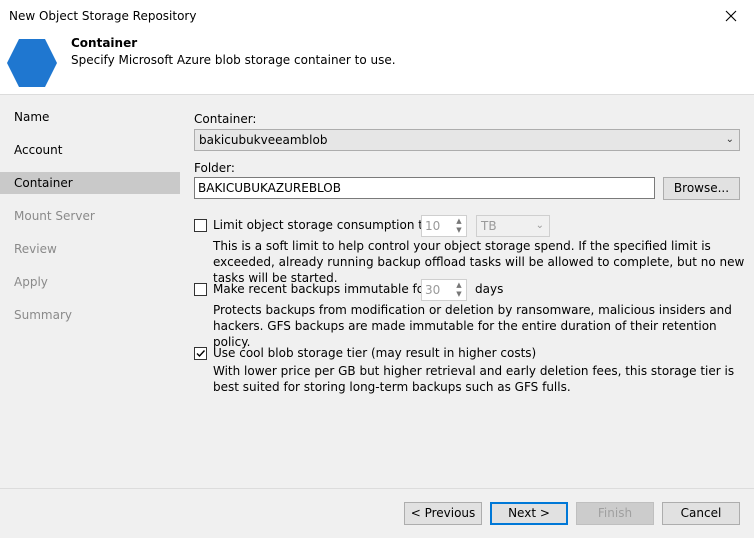 This screenshot has height=538, width=754. What do you see at coordinates (214, 168) in the screenshot?
I see `folder-label: Folder:` at bounding box center [214, 168].